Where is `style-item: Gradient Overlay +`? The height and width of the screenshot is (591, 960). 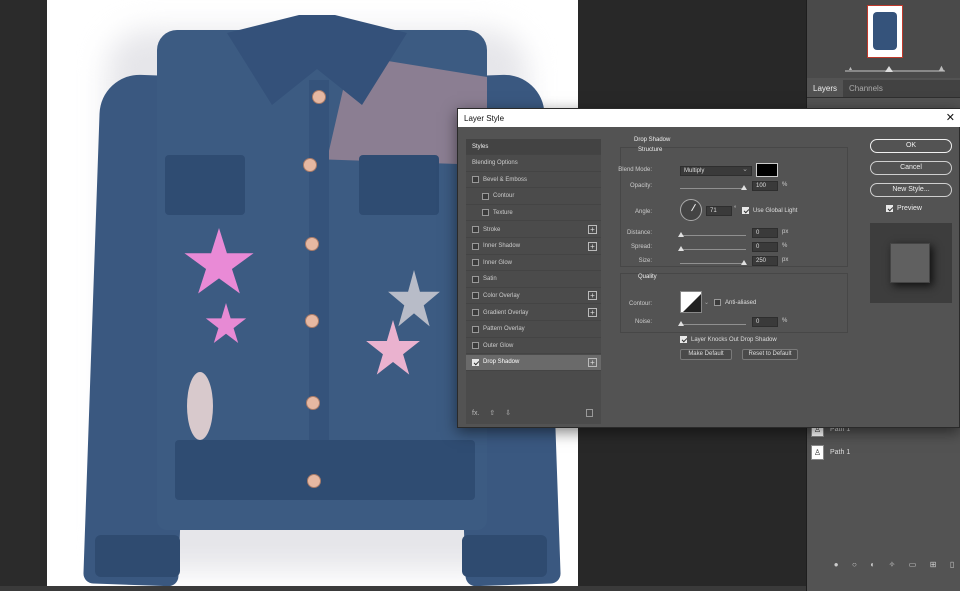
style-item: Gradient Overlay + is located at coordinates (533, 313).